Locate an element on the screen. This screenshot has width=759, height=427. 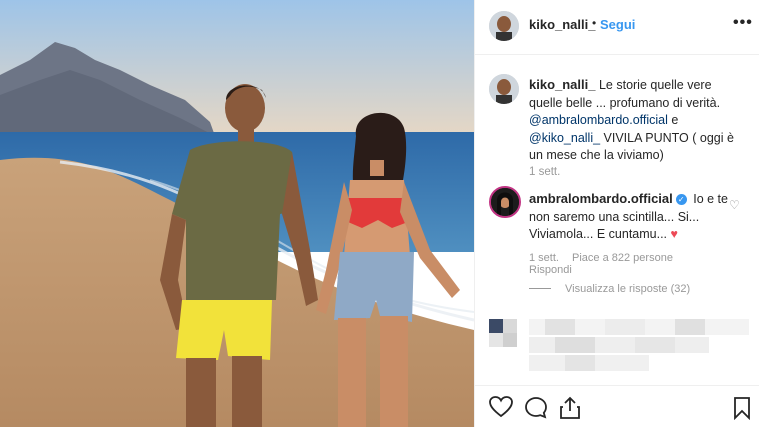
header-username: kiko_nalli_ is located at coordinates (562, 24).